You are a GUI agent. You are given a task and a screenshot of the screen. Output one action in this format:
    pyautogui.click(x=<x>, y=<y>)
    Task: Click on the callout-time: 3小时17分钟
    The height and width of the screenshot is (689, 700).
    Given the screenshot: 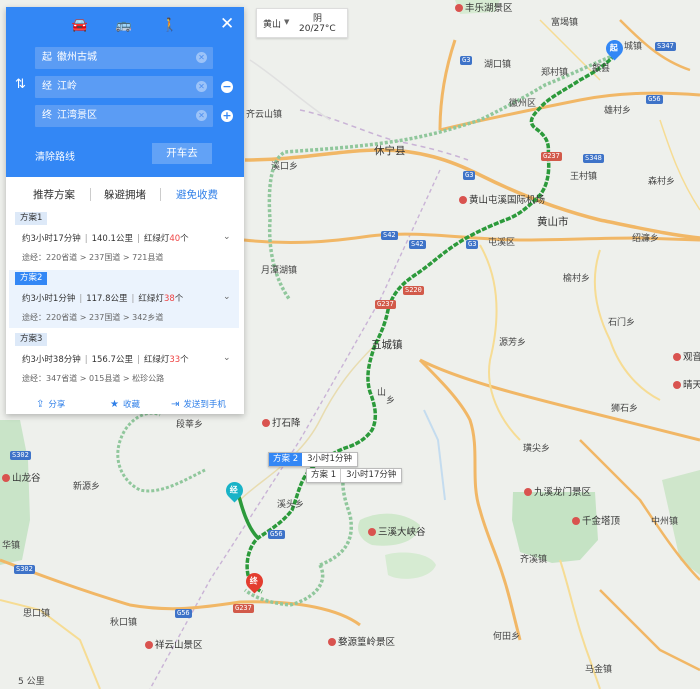 What is the action you would take?
    pyautogui.click(x=371, y=475)
    